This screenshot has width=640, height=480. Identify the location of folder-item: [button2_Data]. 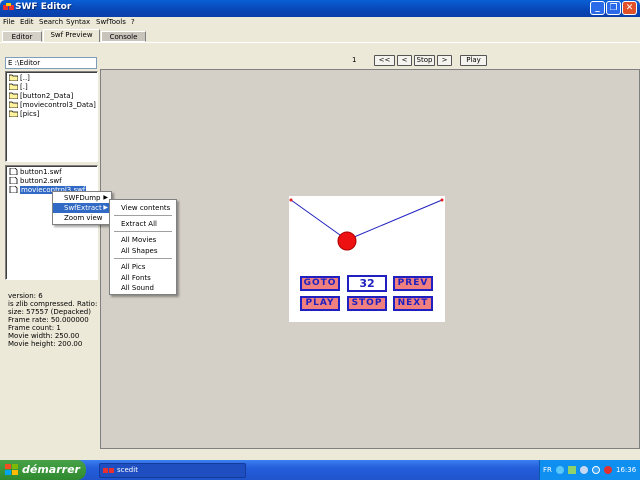
(41, 96).